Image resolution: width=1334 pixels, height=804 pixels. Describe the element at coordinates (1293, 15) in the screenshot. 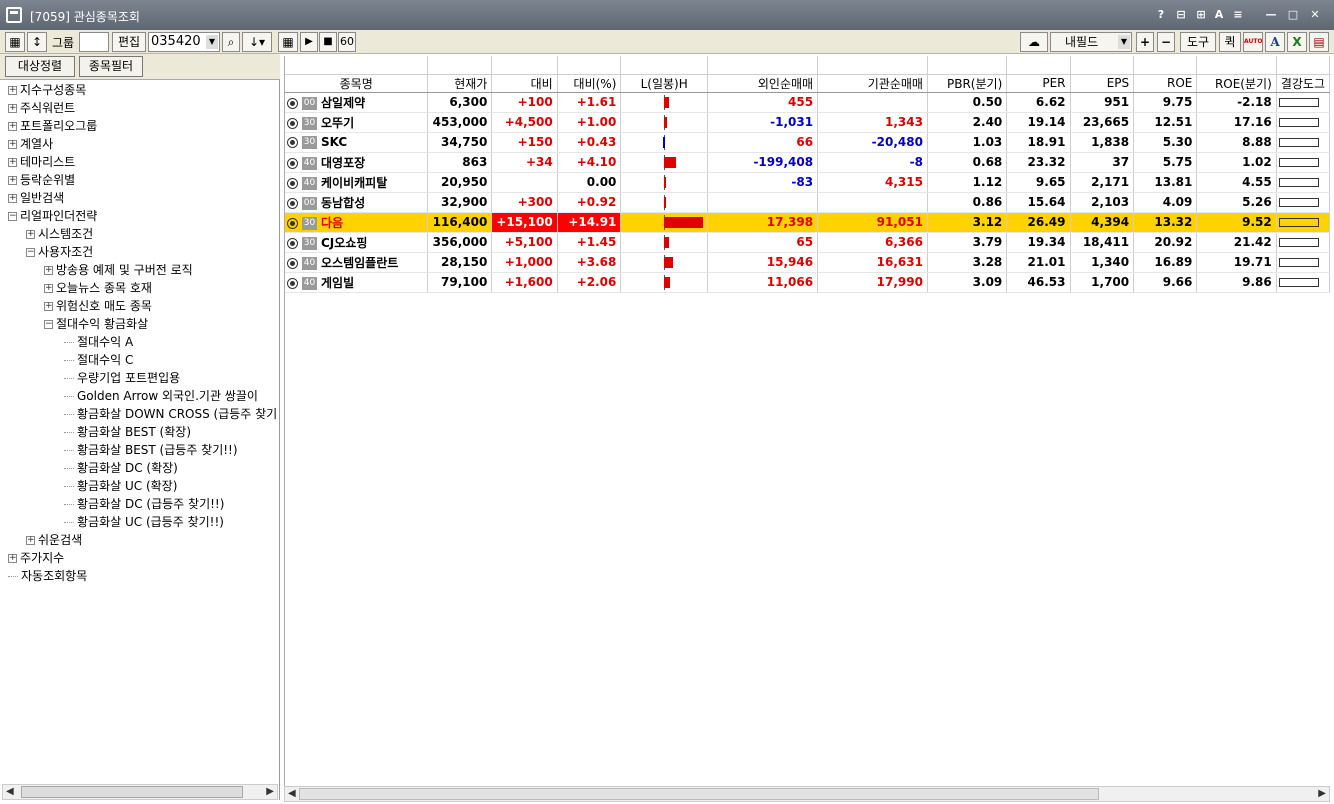

I see `maximize-icon: □` at that location.